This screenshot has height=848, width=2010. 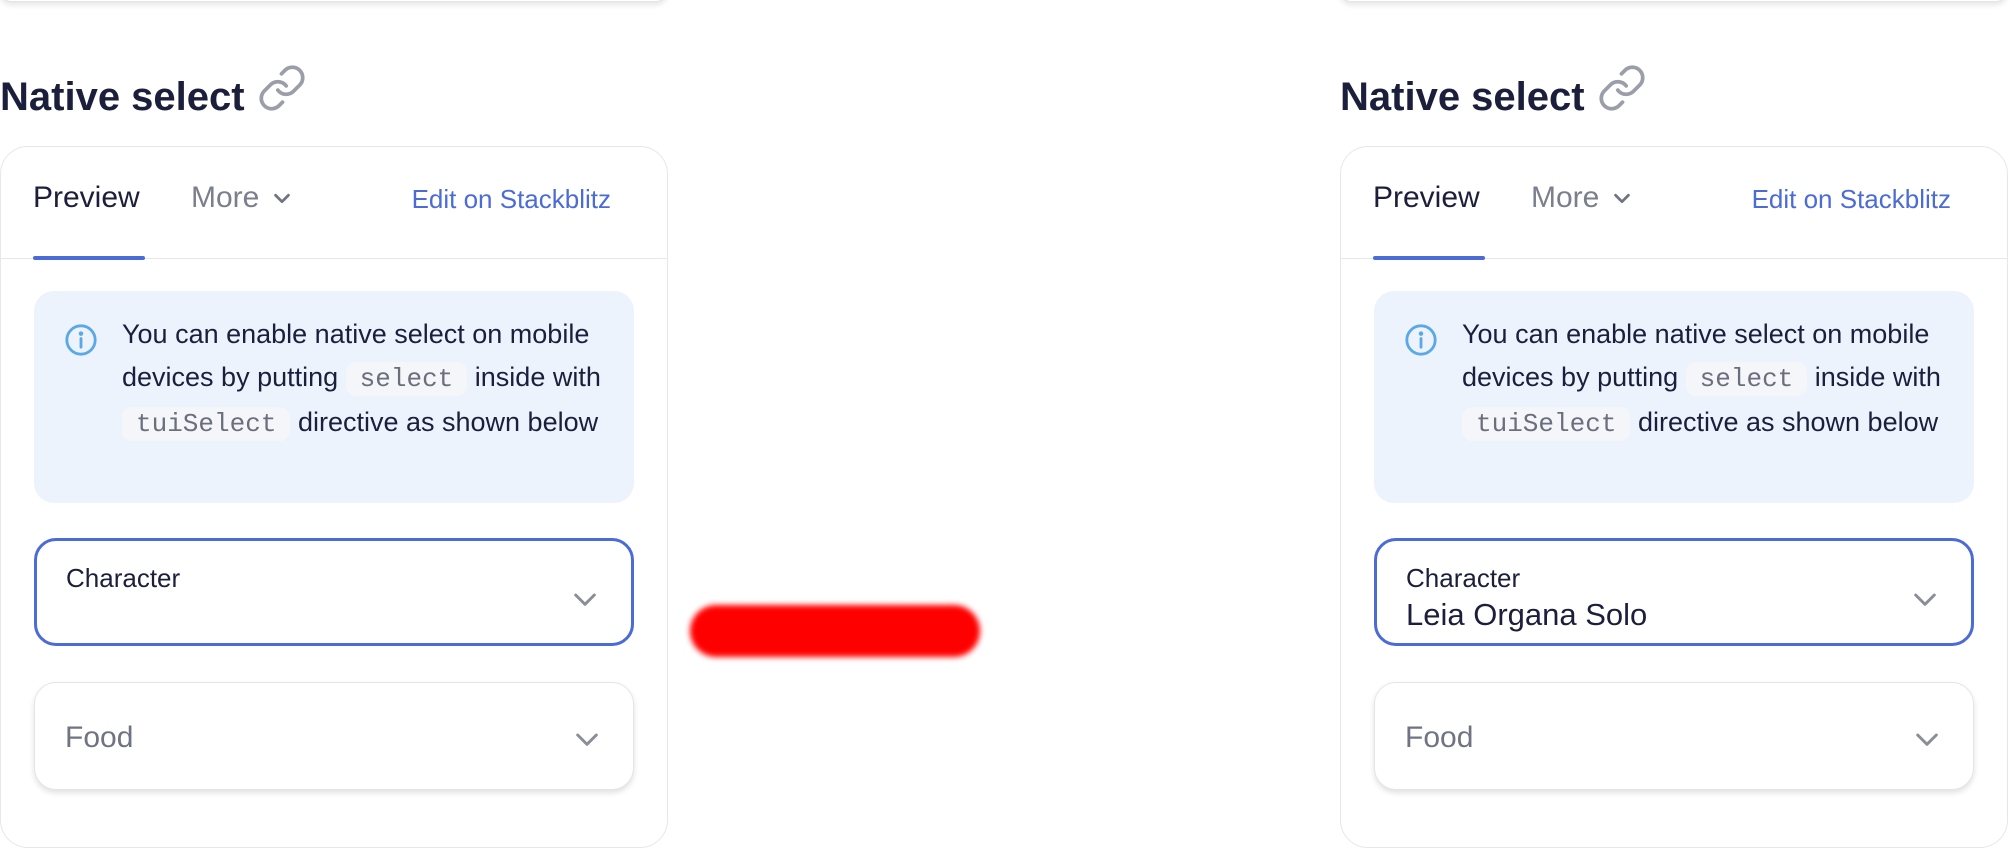 I want to click on character-select: Character, so click(x=334, y=592).